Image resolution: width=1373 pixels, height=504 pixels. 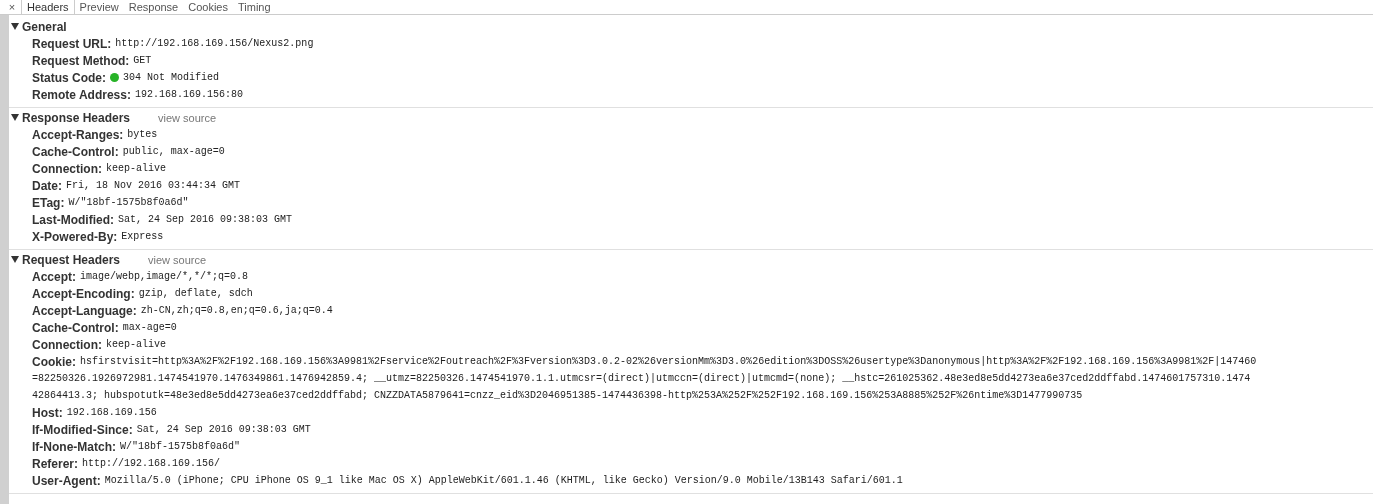 What do you see at coordinates (503, 480) in the screenshot?
I see `header-value: Mozilla/5.0 (iPhone; CPU iPhone OS 9_1 like Mac OS X) AppleWebKit/601.1.46 (KHTML, like Gecko) Version/9.0 Mobile/13B143 Safari/601.1` at bounding box center [503, 480].